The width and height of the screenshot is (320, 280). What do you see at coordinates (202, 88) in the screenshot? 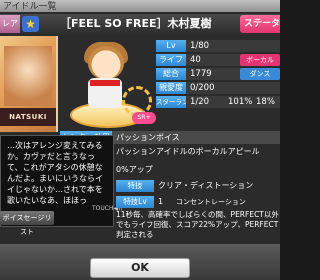
I see `affection-value: 0/200` at bounding box center [202, 88].